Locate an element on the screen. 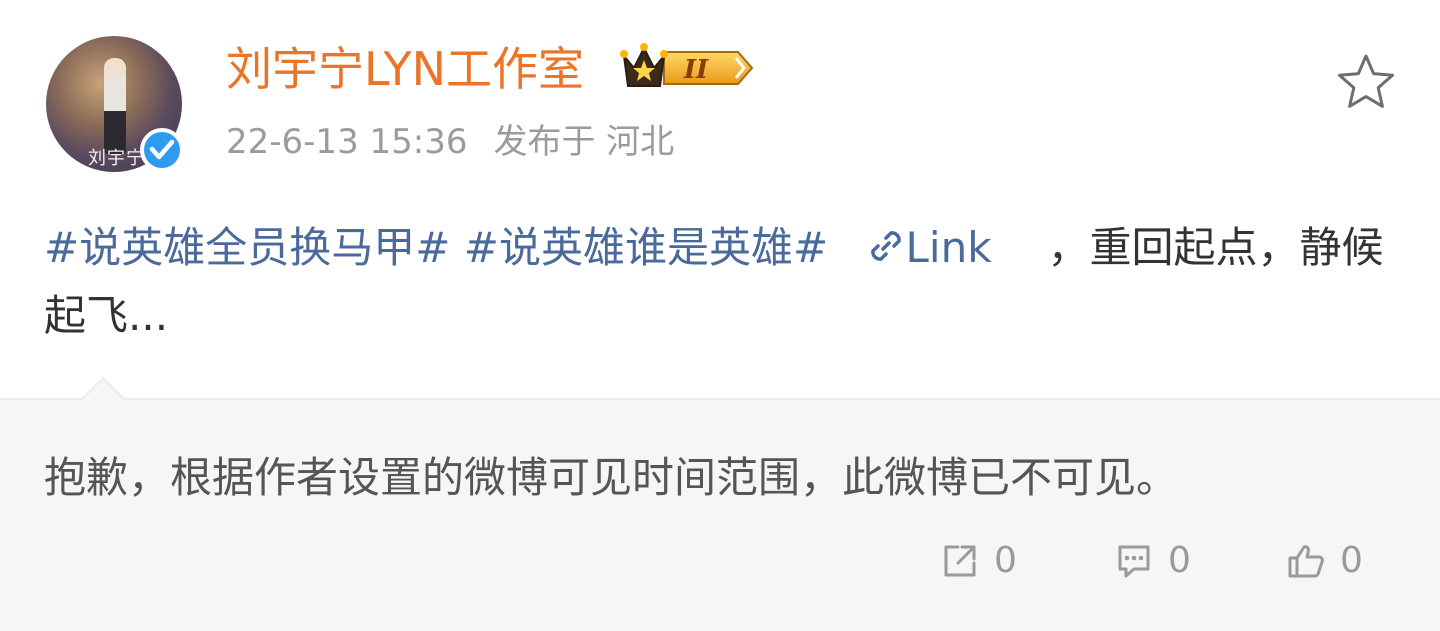 Image resolution: width=1440 pixels, height=631 pixels. avatar-figure is located at coordinates (115, 106).